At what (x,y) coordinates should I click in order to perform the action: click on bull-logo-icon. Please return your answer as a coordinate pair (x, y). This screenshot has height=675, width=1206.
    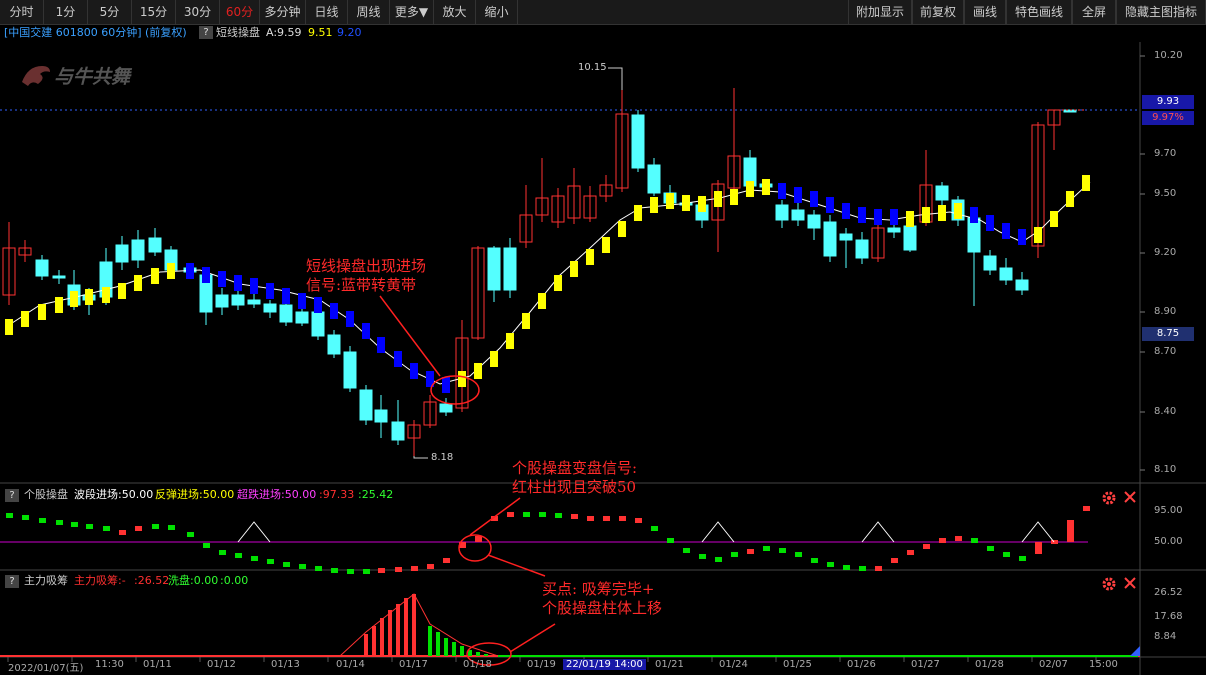
    Looking at the image, I should click on (36, 76).